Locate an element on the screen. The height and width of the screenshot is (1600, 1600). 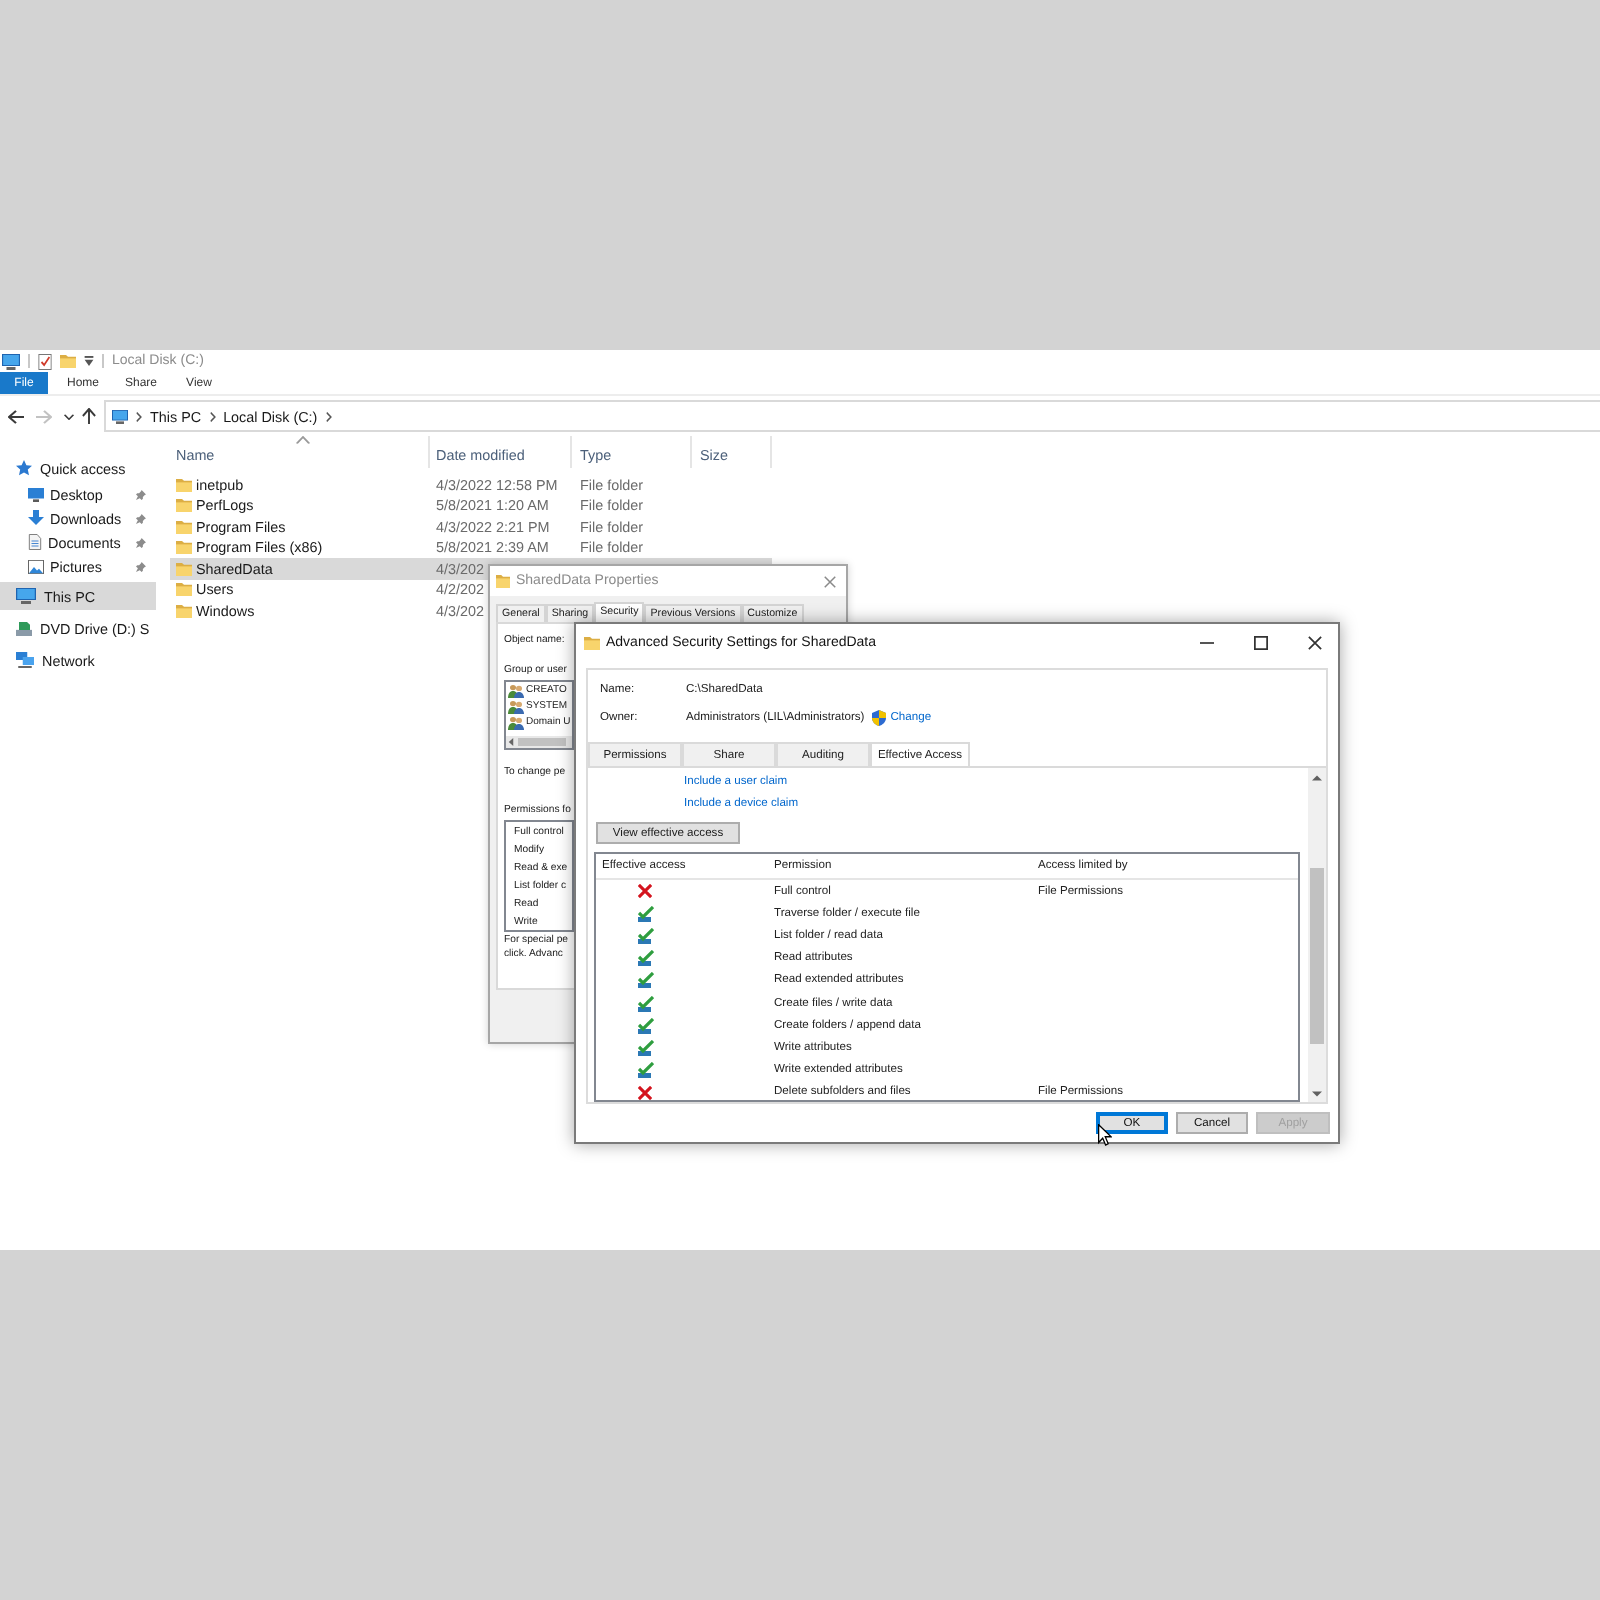
scroll-left-icon is located at coordinates (511, 742).